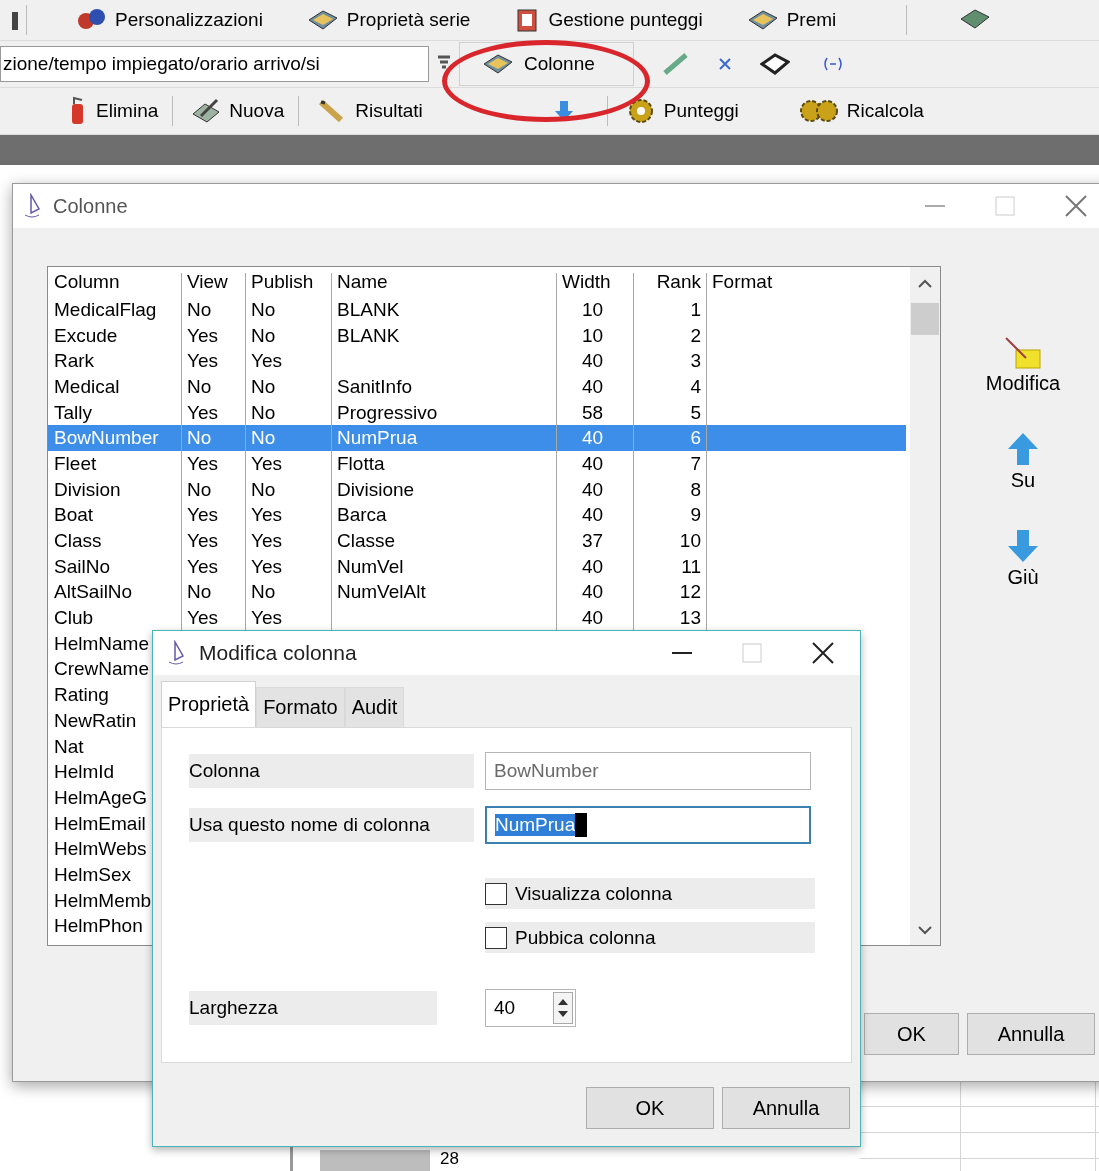 The height and width of the screenshot is (1171, 1099). What do you see at coordinates (925, 284) in the screenshot?
I see `scroll-up-icon` at bounding box center [925, 284].